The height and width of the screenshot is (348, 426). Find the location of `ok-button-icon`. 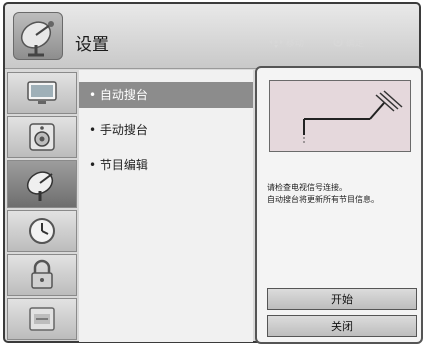

ok-button-icon is located at coordinates (338, 43).